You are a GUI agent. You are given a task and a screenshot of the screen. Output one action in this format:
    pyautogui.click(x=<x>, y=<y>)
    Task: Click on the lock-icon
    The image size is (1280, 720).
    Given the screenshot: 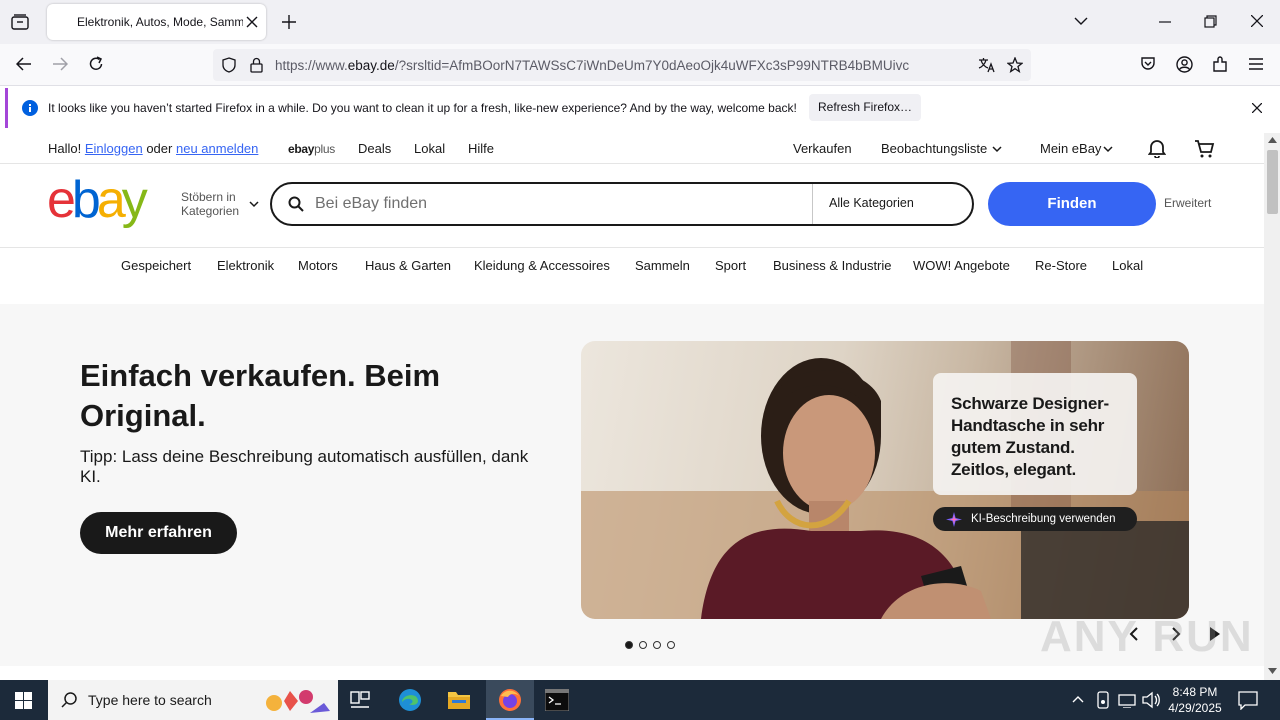 What is the action you would take?
    pyautogui.click(x=256, y=65)
    